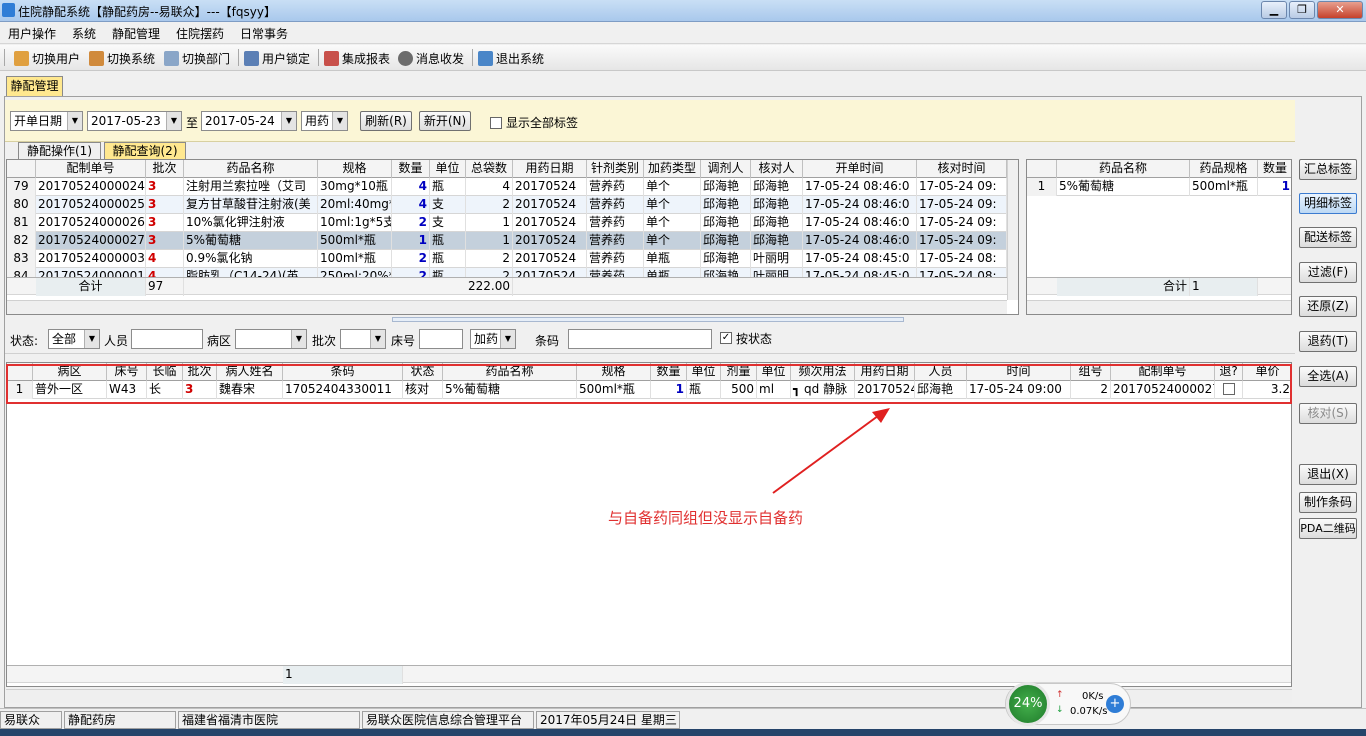 The height and width of the screenshot is (736, 1366). What do you see at coordinates (1328, 376) in the screenshot?
I see `select-all-button: 全选(A)` at bounding box center [1328, 376].